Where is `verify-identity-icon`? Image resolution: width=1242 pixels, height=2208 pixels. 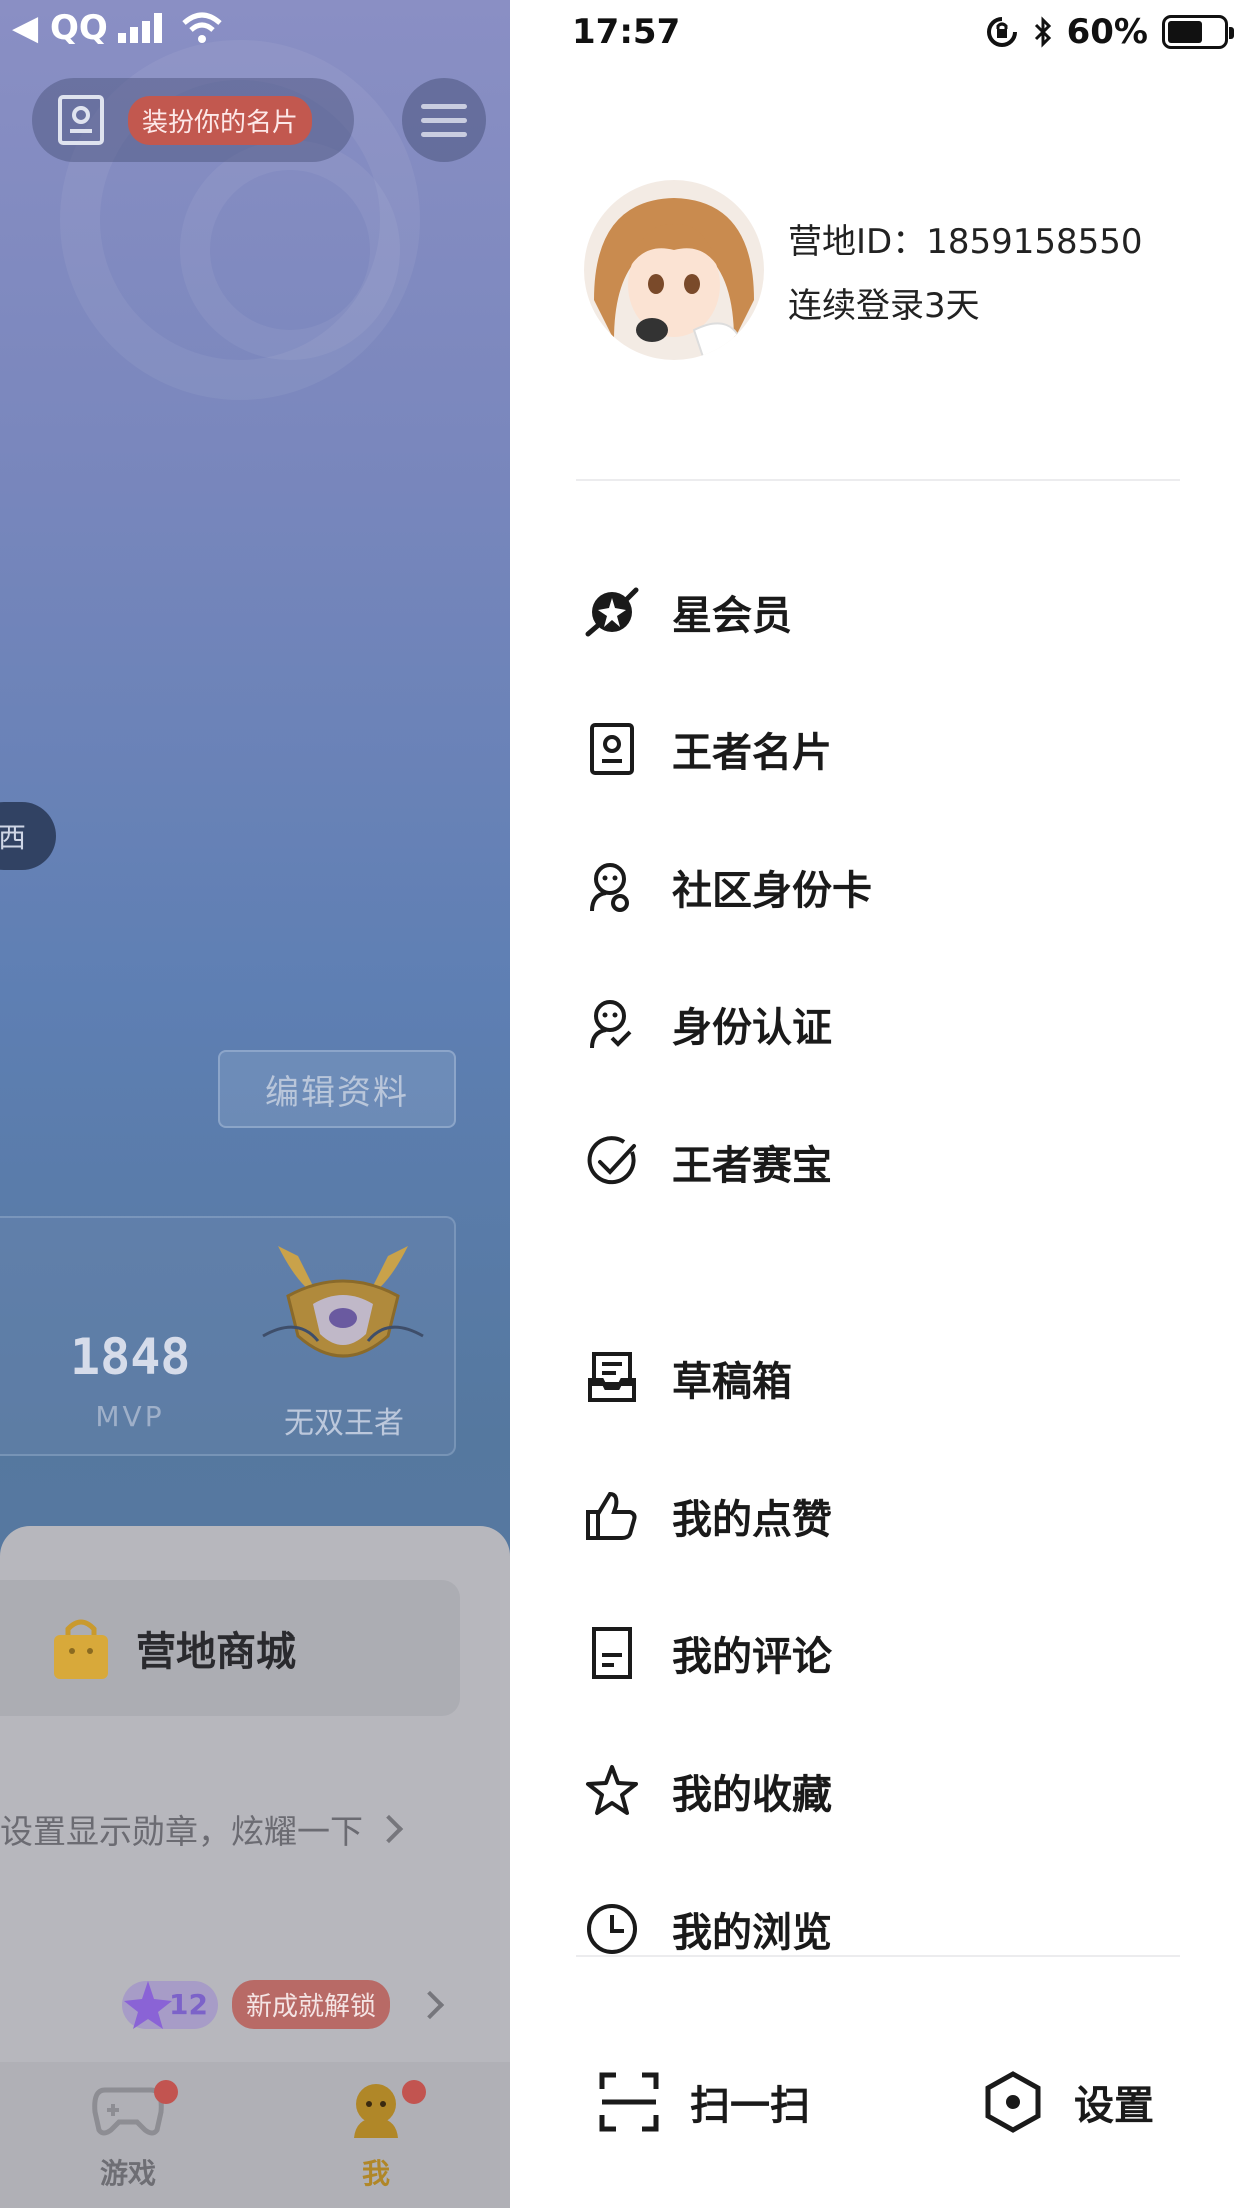 verify-identity-icon is located at coordinates (611, 1024).